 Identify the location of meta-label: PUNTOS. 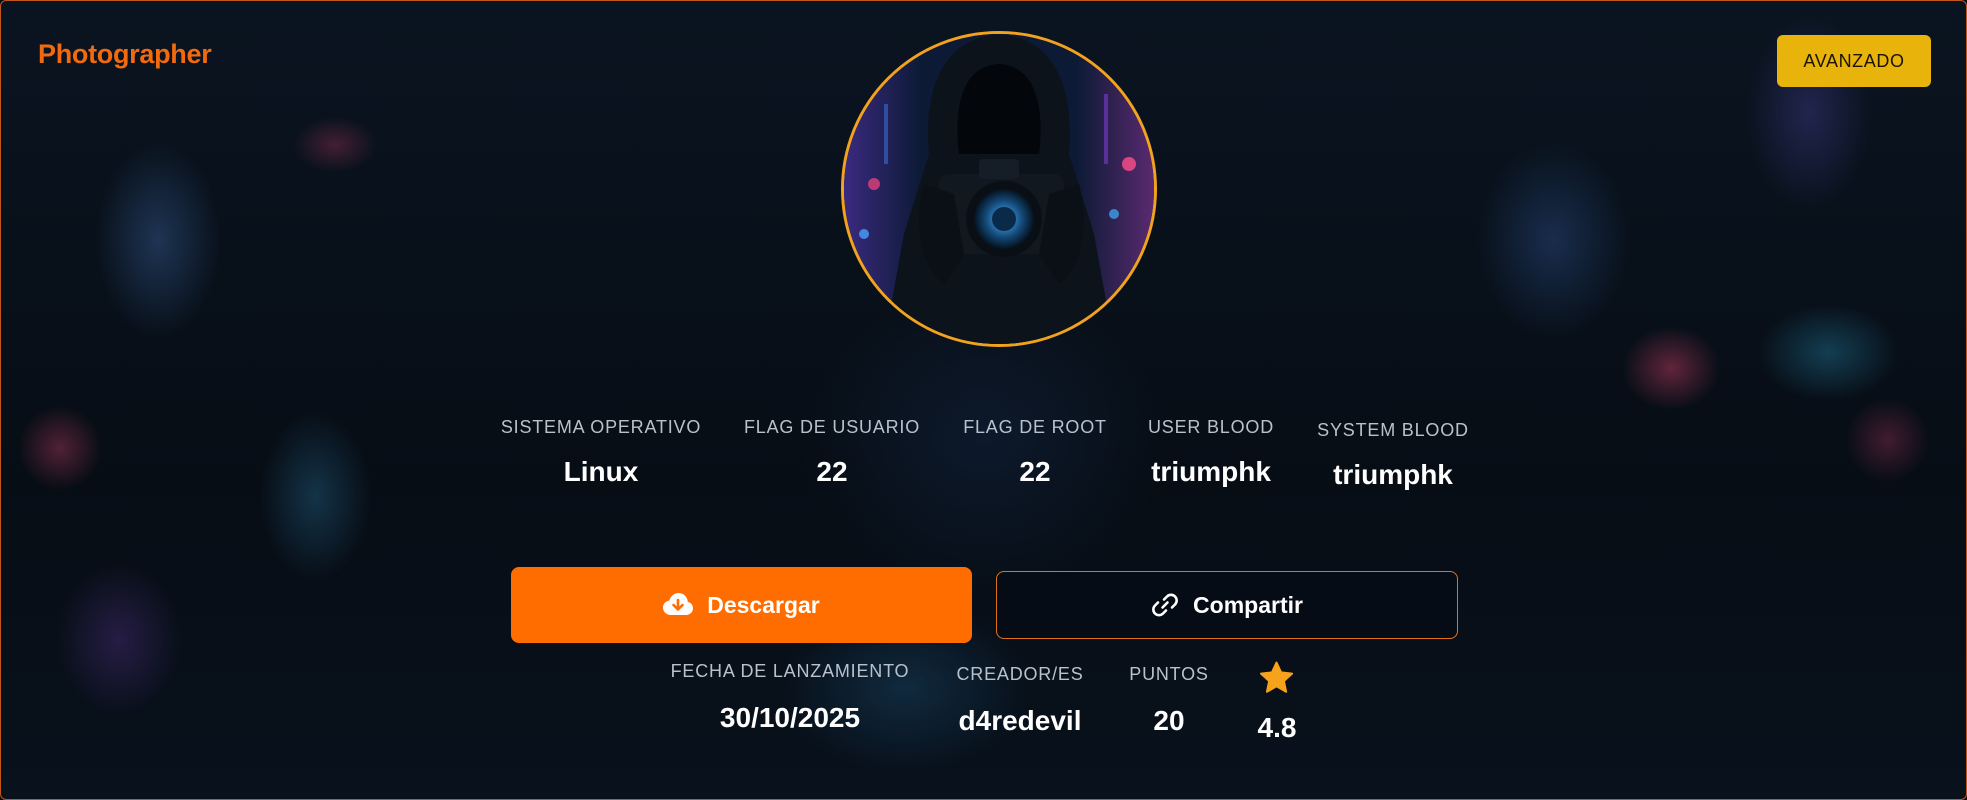
(1169, 674).